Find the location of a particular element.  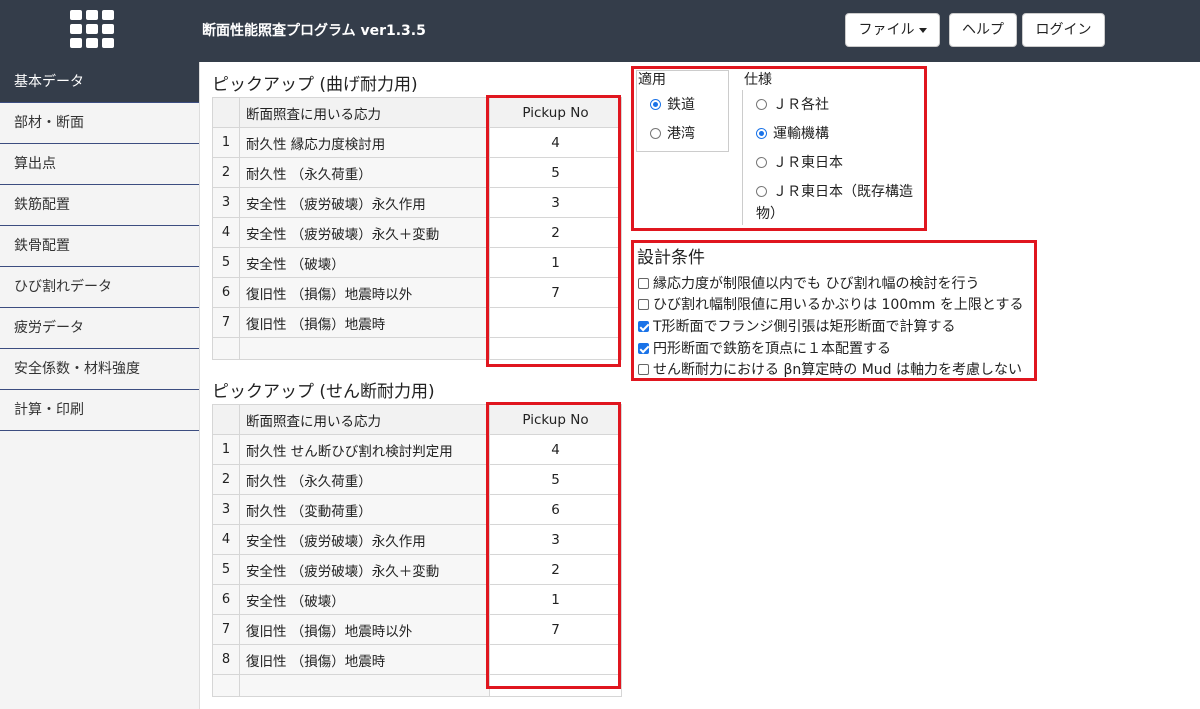

option-label: ＪＲ各社 is located at coordinates (801, 105).